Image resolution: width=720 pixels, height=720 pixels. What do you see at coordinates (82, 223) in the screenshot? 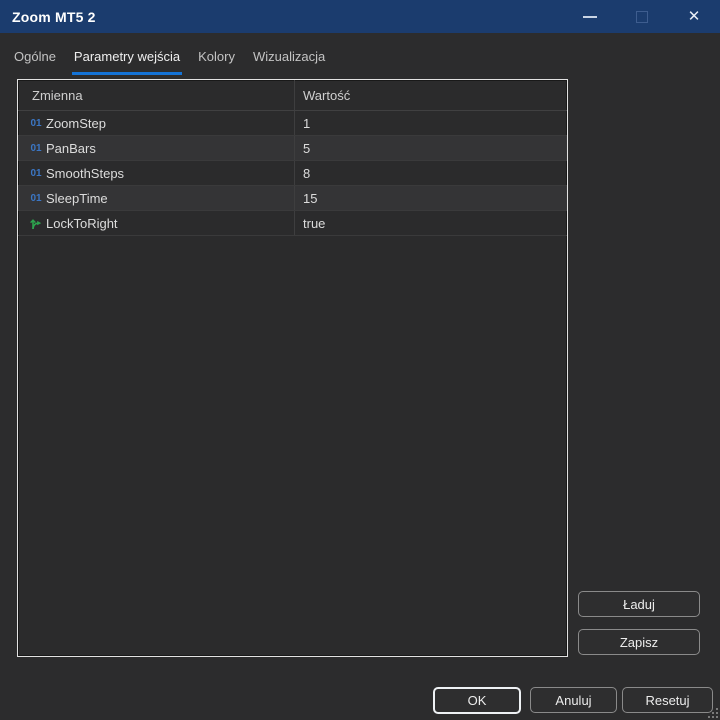
I see `param-name: LockToRight` at bounding box center [82, 223].